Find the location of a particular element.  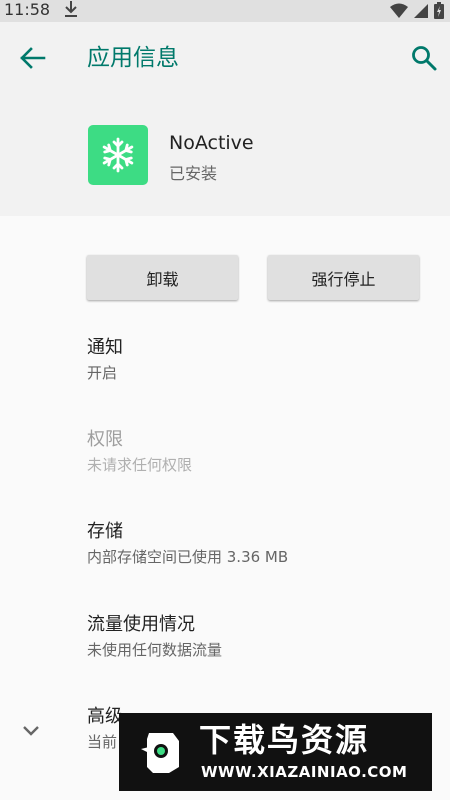

download-icon is located at coordinates (71, 9).